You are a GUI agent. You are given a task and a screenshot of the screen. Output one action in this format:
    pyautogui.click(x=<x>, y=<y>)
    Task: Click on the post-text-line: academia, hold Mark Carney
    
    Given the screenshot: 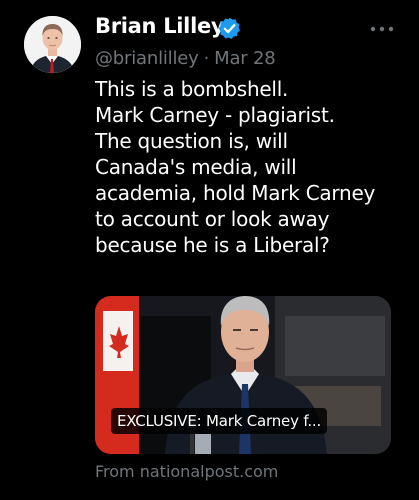 What is the action you would take?
    pyautogui.click(x=235, y=193)
    